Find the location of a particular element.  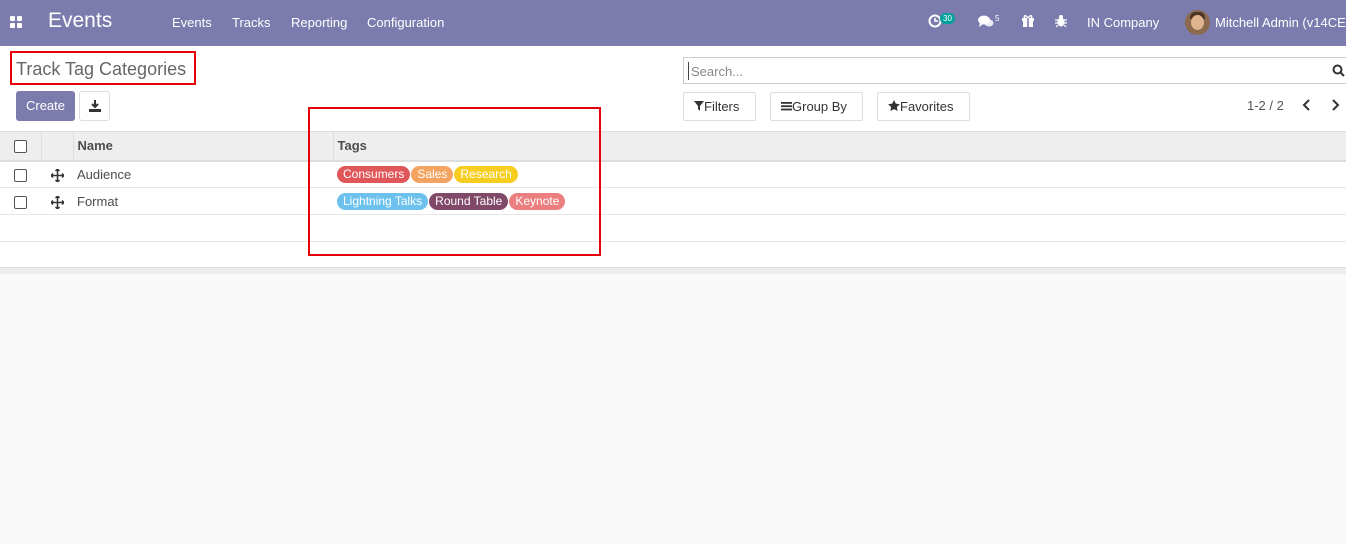

select-all-checkbox is located at coordinates (20, 147).